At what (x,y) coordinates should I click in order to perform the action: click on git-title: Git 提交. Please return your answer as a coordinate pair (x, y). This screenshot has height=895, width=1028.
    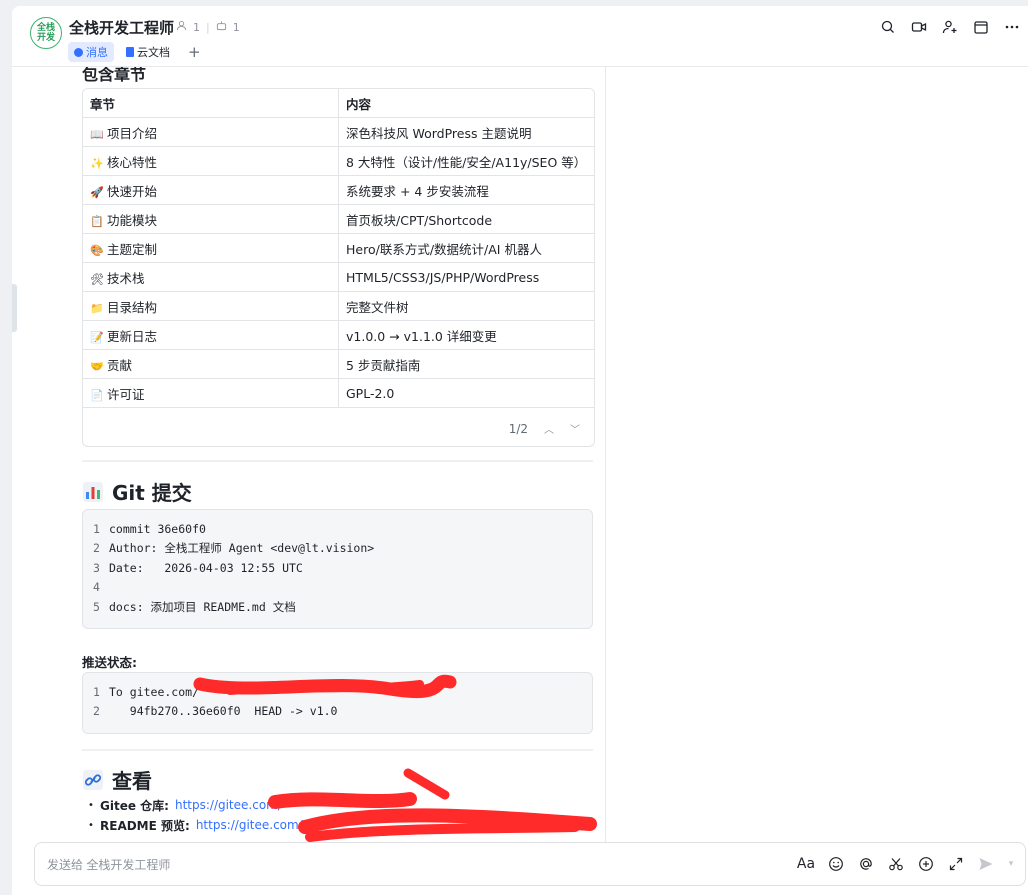
    Looking at the image, I should click on (152, 493).